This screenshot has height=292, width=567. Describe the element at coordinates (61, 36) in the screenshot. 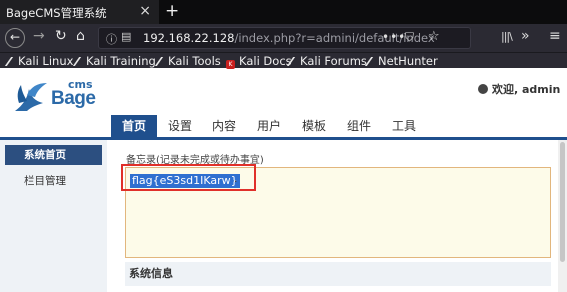

I see `reload-icon: ↻` at that location.